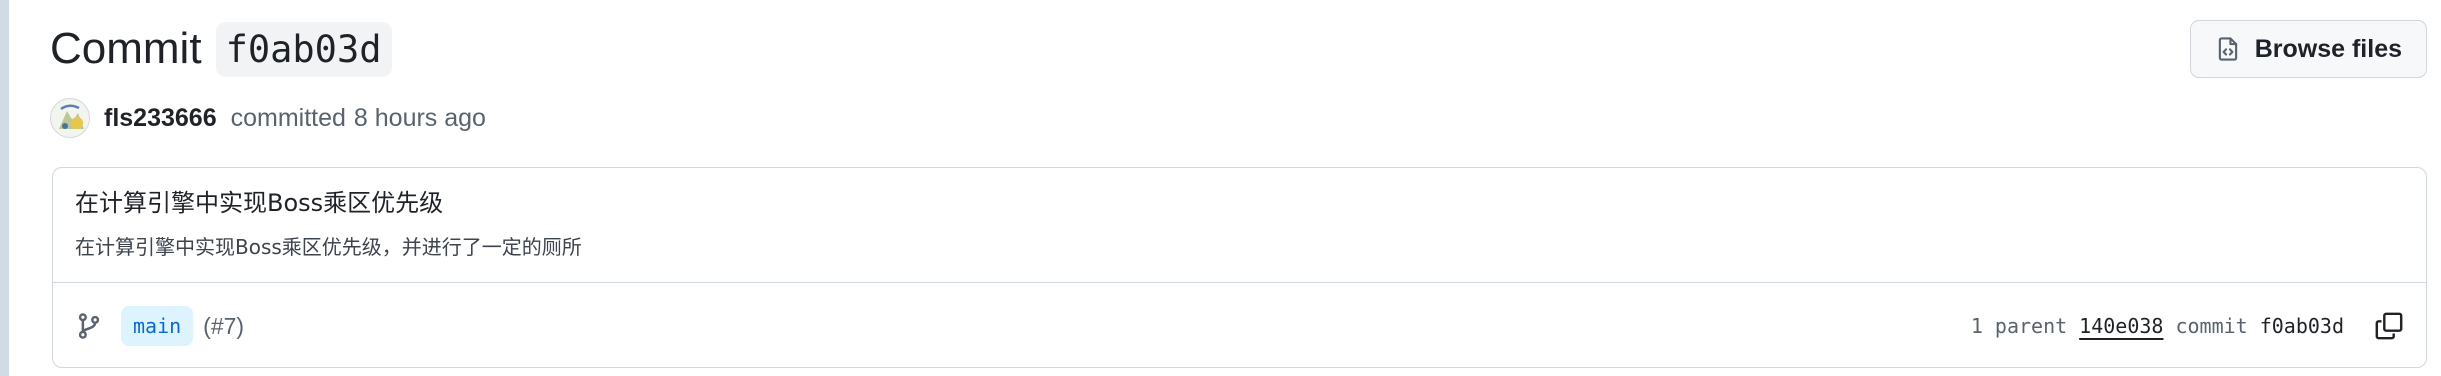  I want to click on branch-info: main (#7), so click(159, 326).